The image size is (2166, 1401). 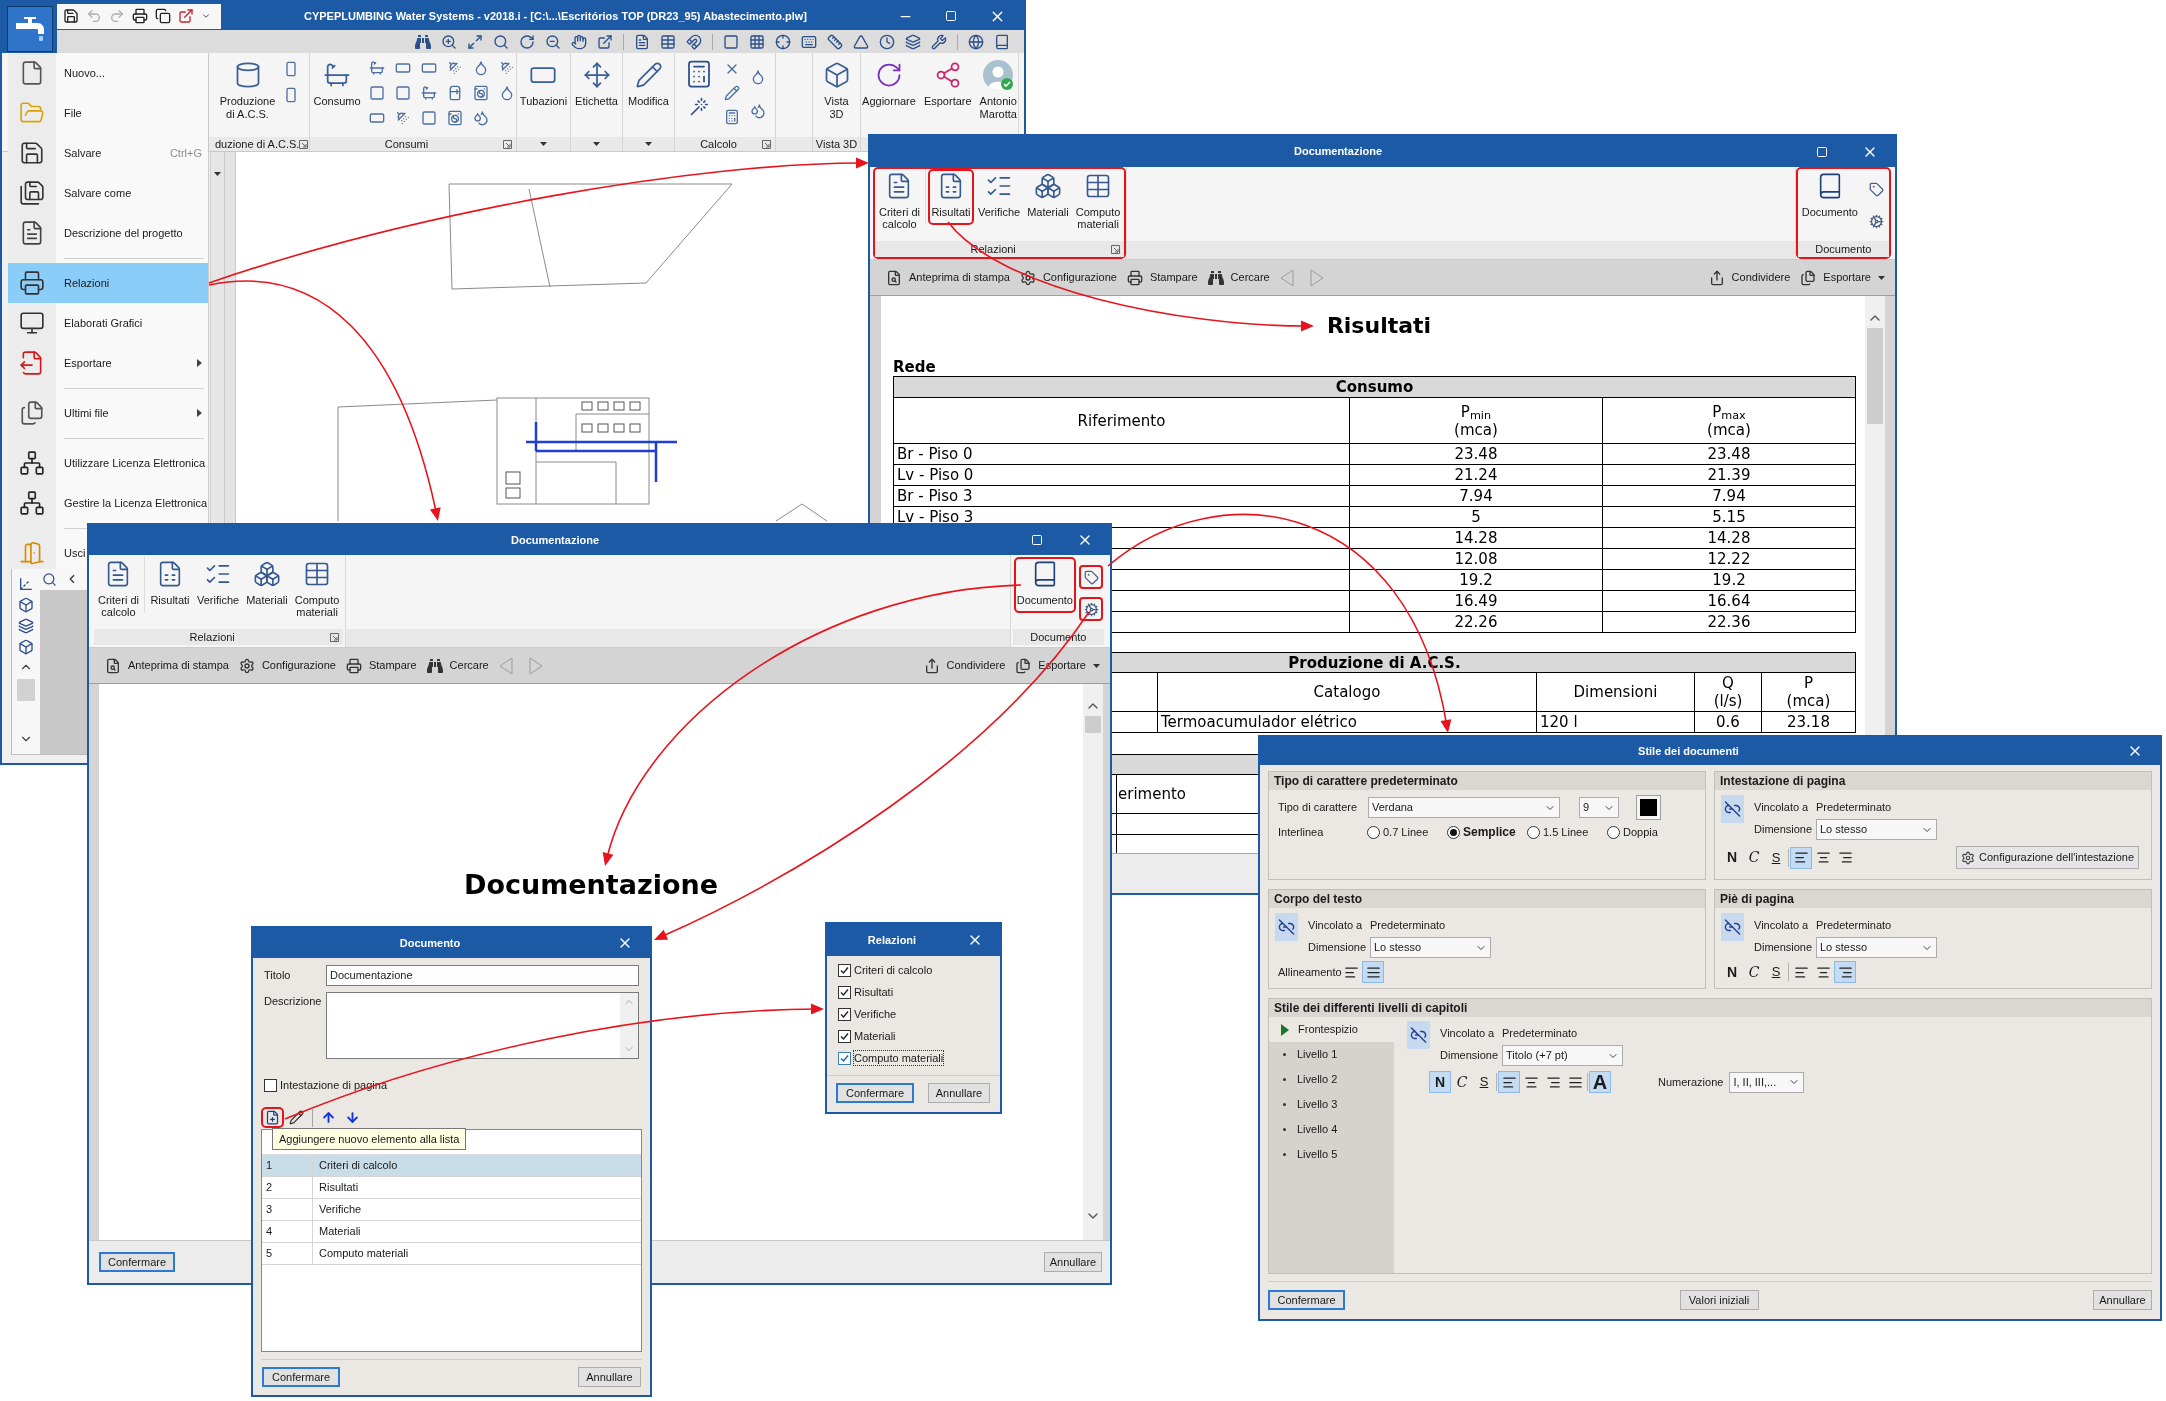 What do you see at coordinates (976, 41) in the screenshot?
I see `globe-icon` at bounding box center [976, 41].